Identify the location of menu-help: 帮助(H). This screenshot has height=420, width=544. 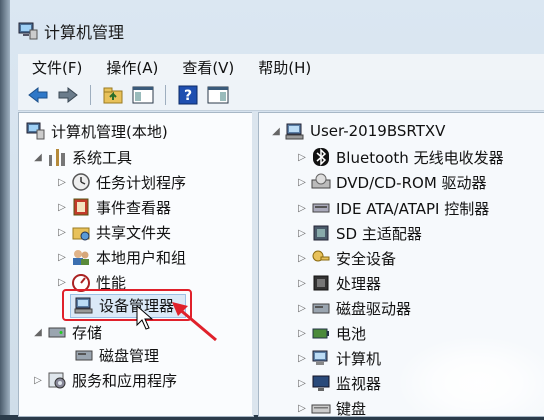
(282, 67).